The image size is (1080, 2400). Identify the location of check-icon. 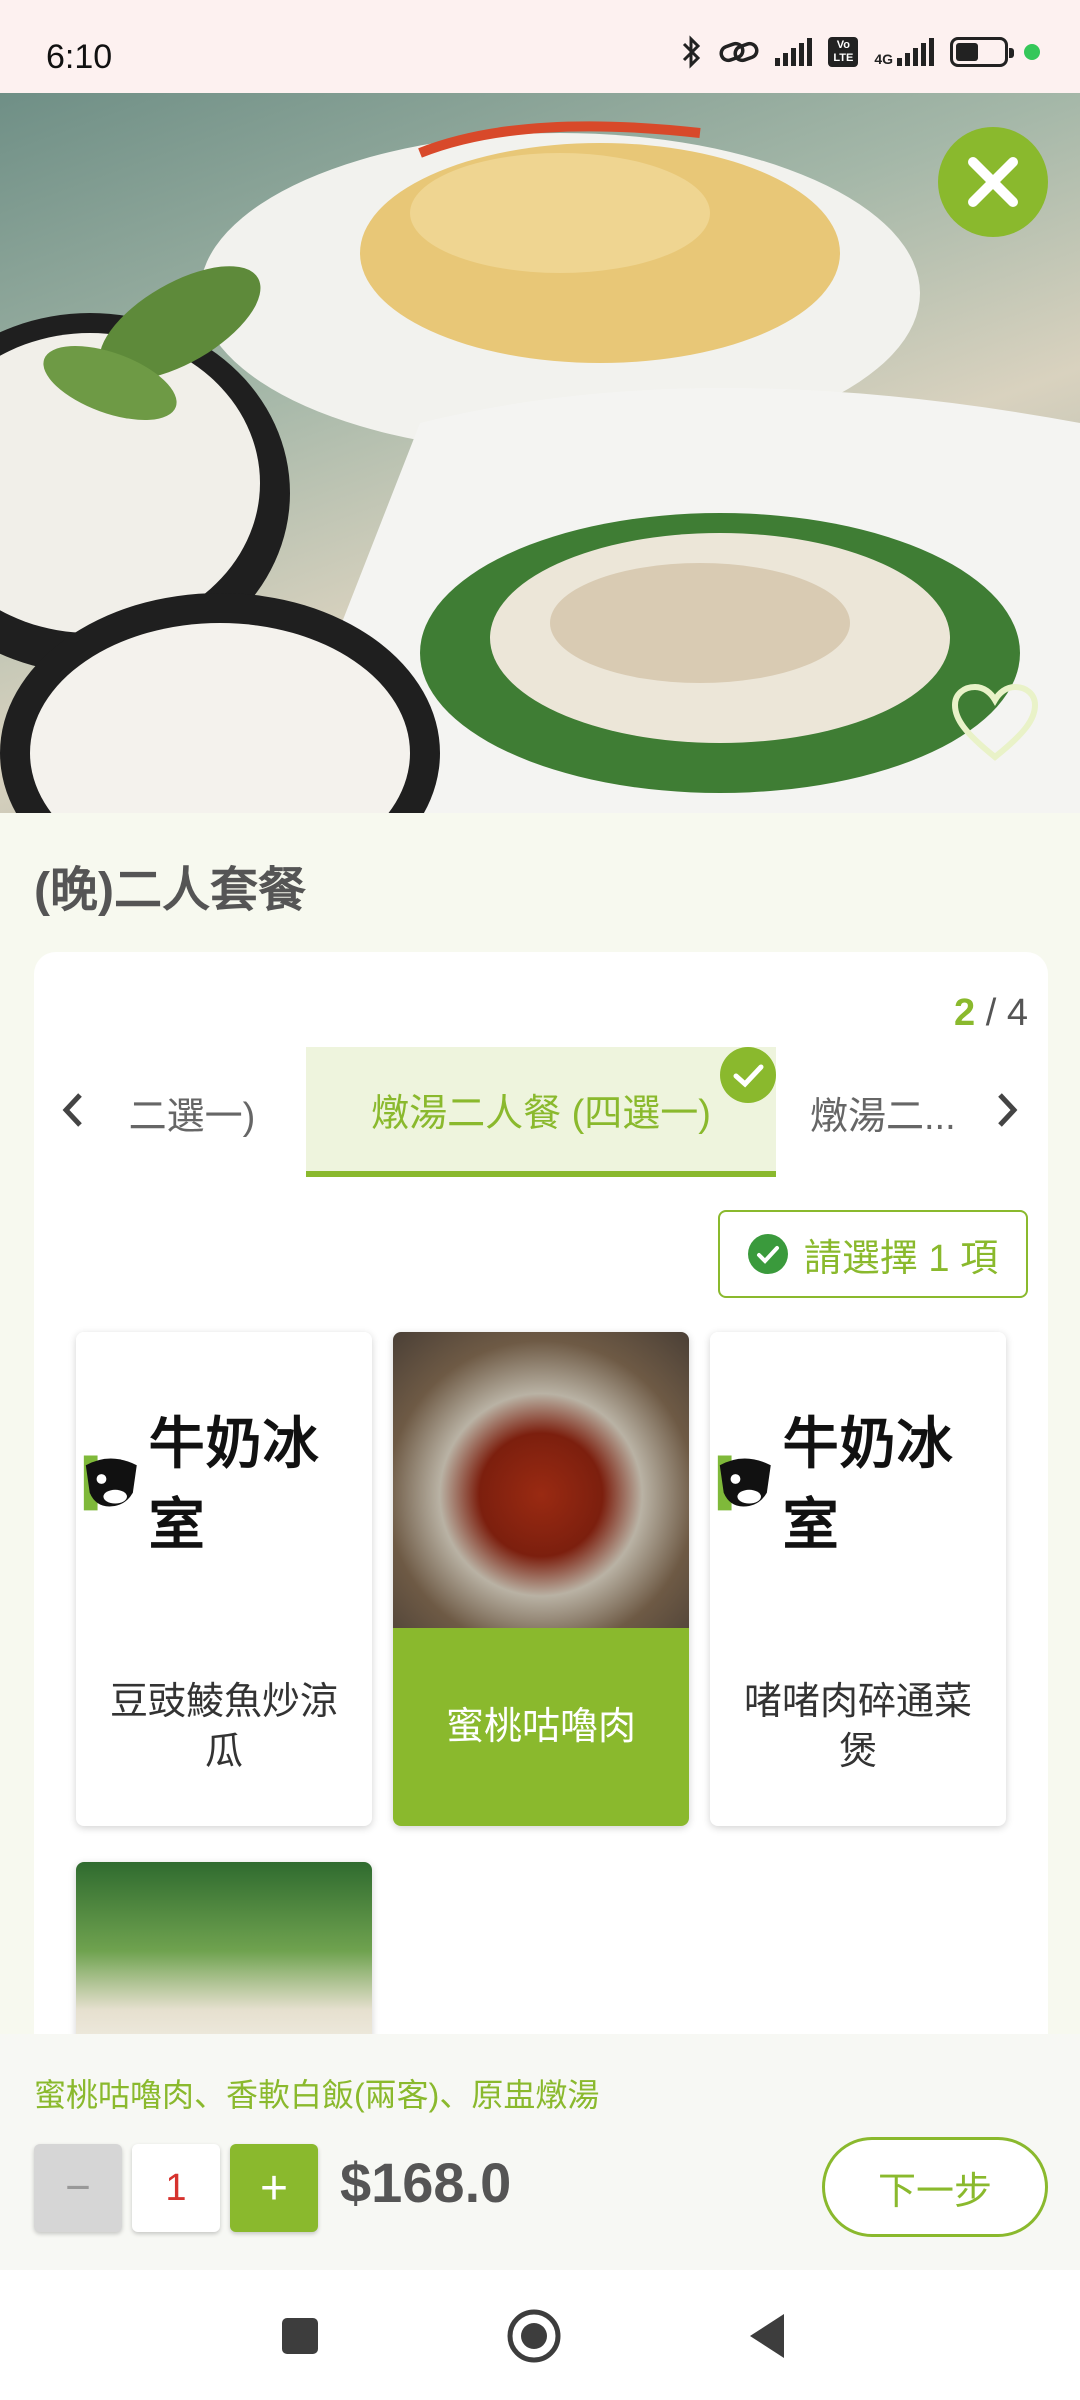
(748, 1076).